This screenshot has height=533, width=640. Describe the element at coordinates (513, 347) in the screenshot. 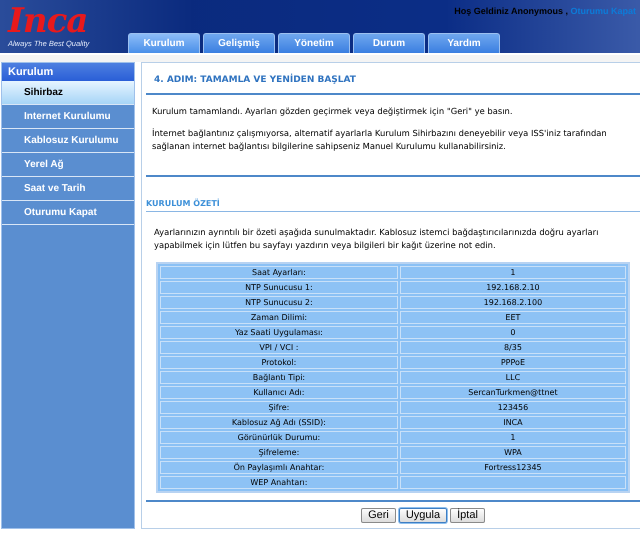

I see `table-cell: 8/35` at that location.